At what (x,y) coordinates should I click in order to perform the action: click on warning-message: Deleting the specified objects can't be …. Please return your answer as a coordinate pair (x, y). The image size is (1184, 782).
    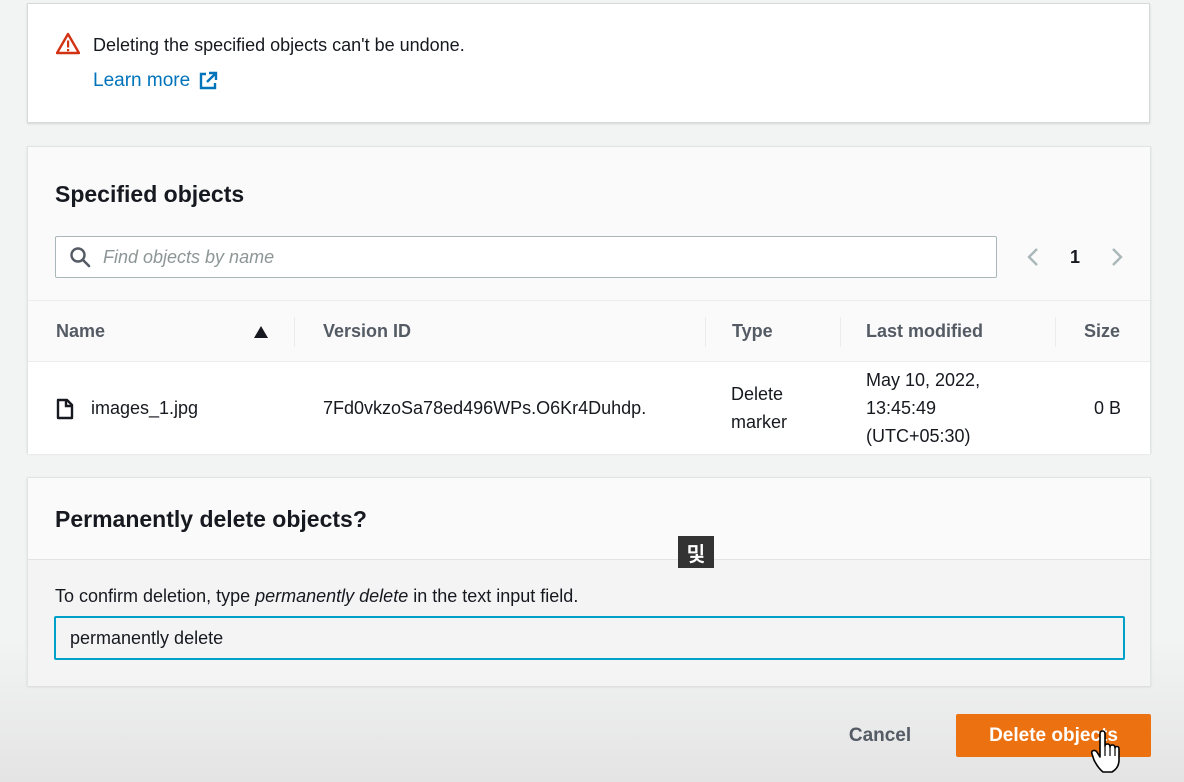
    Looking at the image, I should click on (279, 45).